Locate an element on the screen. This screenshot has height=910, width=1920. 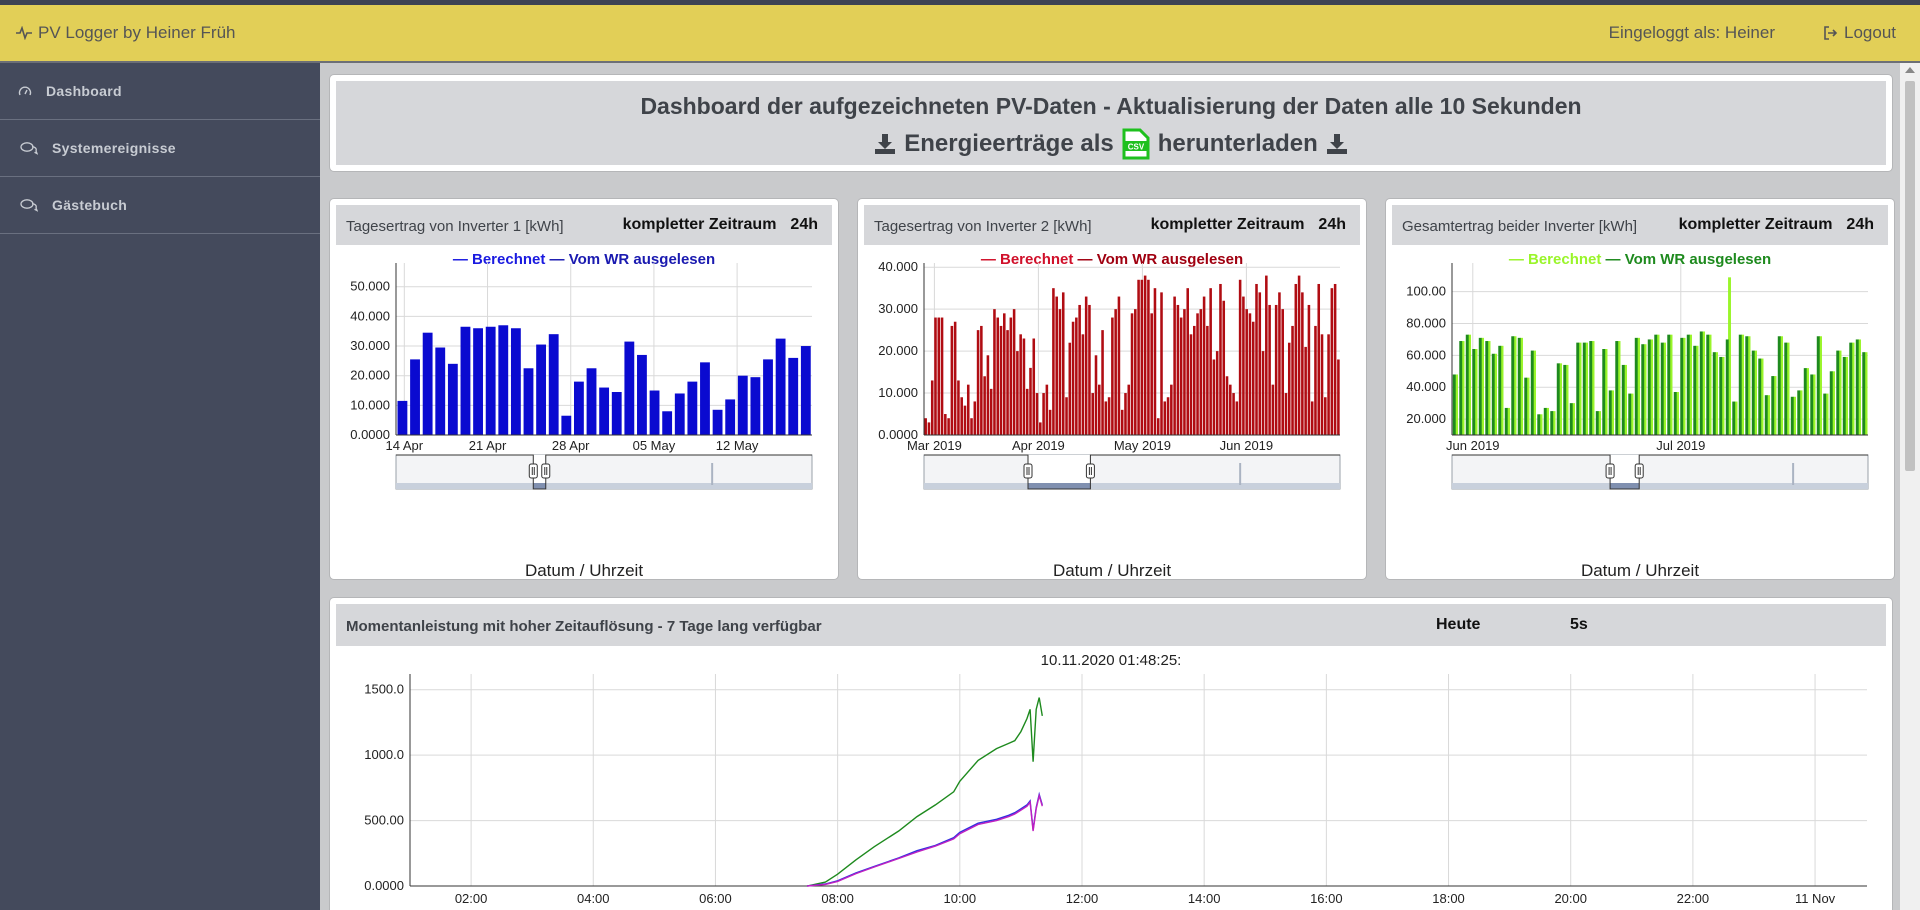
resolution-button: 5s is located at coordinates (1579, 625).